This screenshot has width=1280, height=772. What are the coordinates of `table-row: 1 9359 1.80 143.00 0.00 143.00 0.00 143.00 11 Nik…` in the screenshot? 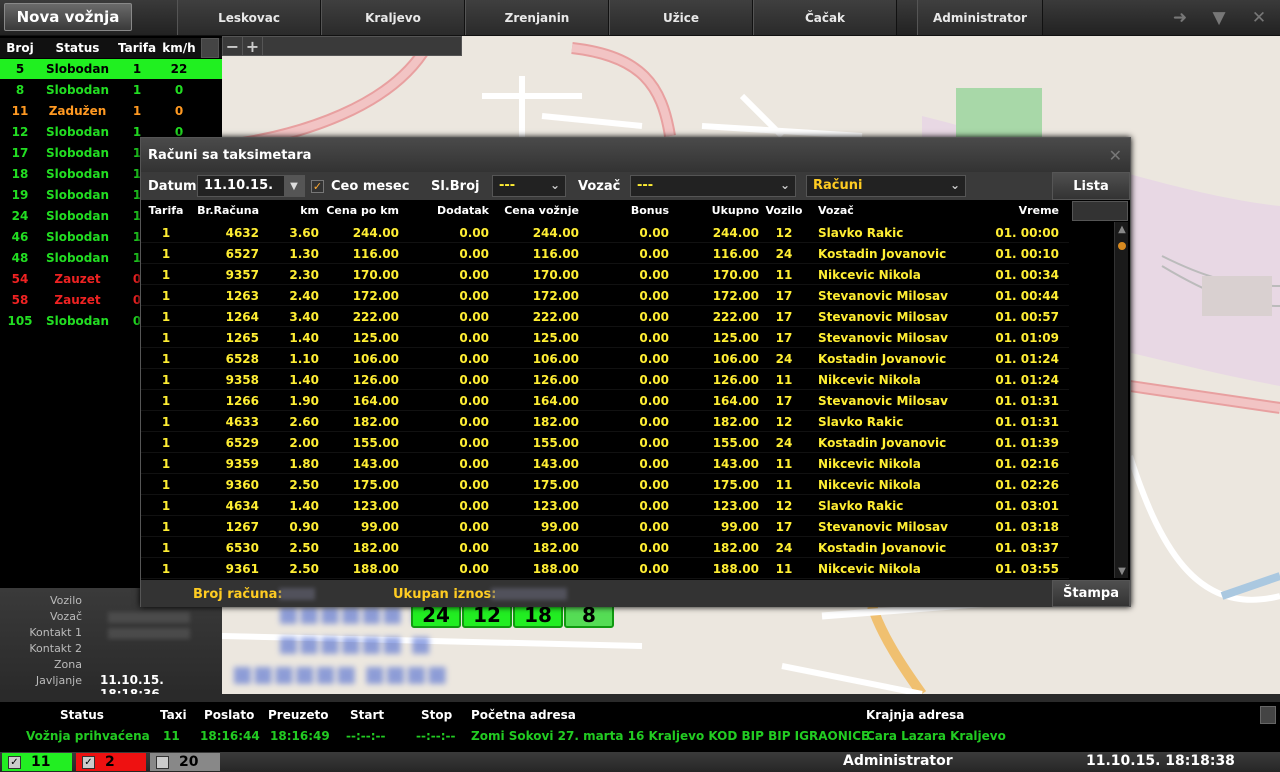 It's located at (605, 463).